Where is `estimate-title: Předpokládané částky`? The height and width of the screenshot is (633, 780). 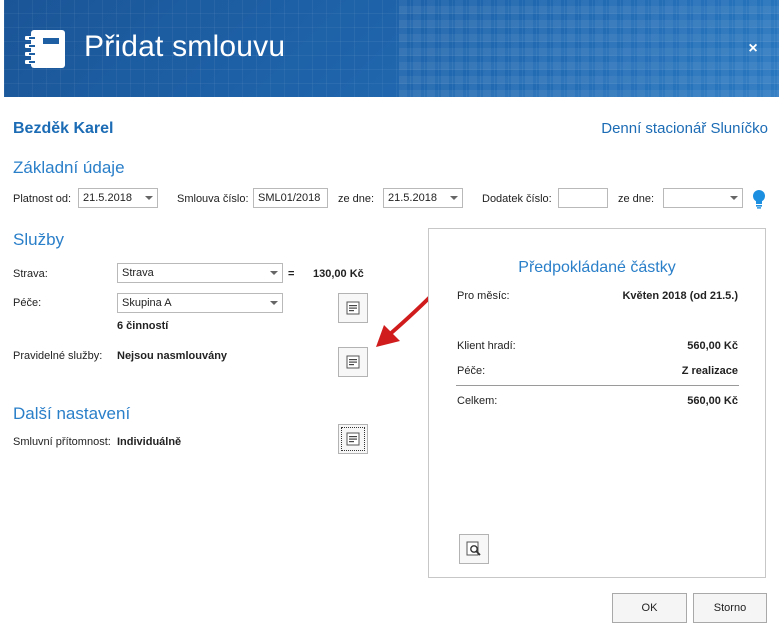 estimate-title: Předpokládané částky is located at coordinates (597, 267).